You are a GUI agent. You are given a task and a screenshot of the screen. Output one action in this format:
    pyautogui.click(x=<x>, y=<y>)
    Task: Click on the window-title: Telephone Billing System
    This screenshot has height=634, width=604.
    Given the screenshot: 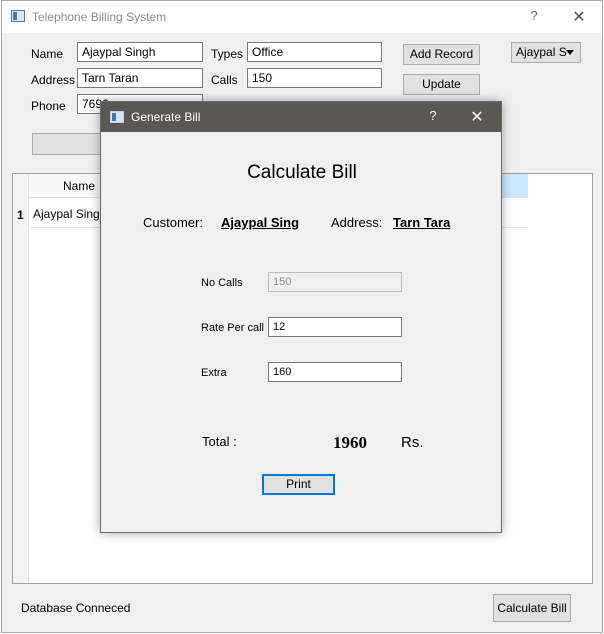 What is the action you would take?
    pyautogui.click(x=99, y=17)
    